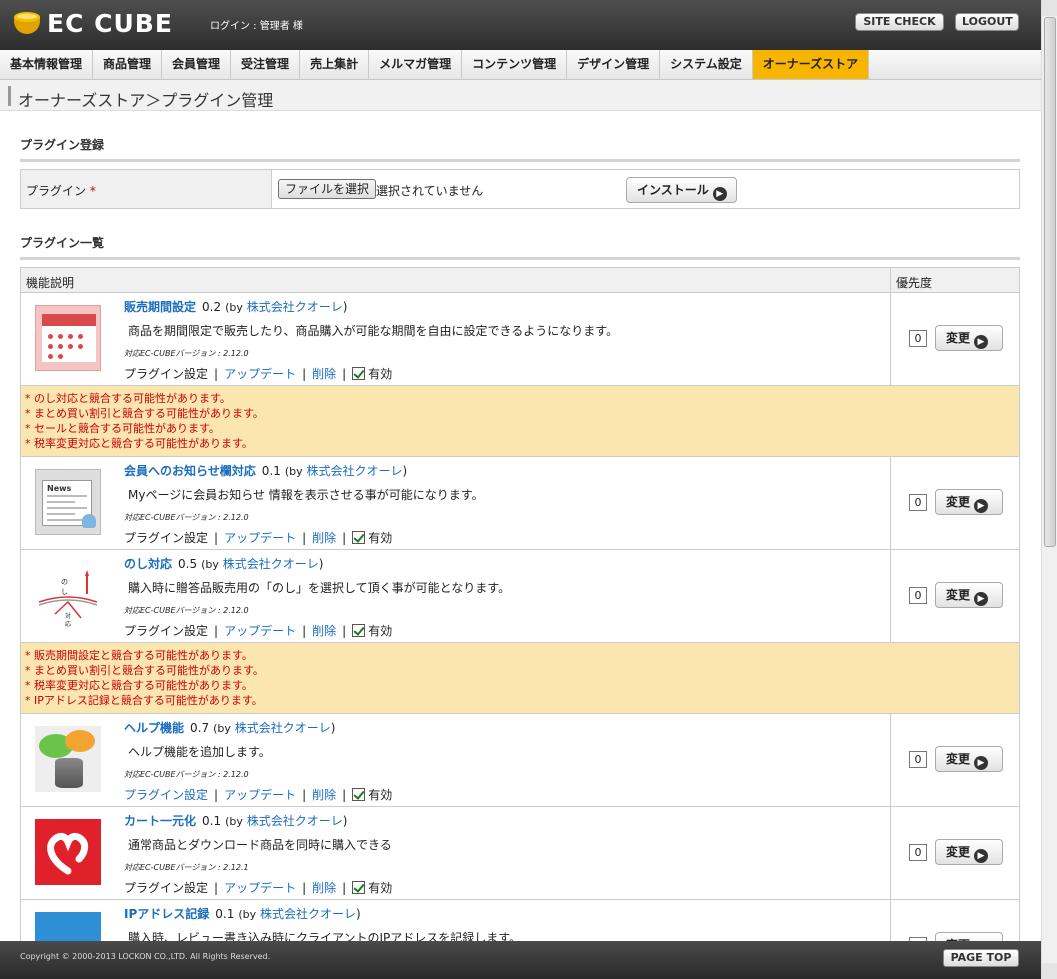 The width and height of the screenshot is (1057, 979). What do you see at coordinates (899, 22) in the screenshot?
I see `site-check-button: SITE CHECK` at bounding box center [899, 22].